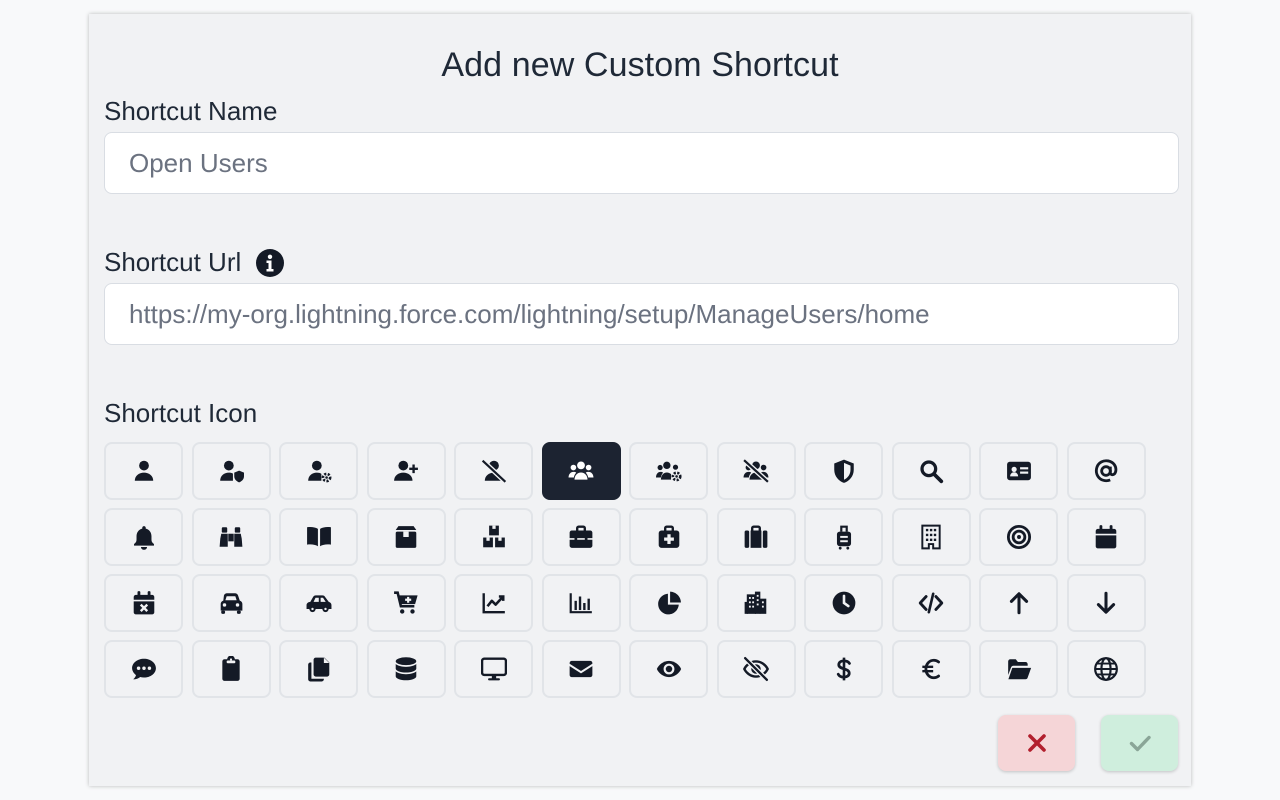 This screenshot has width=1280, height=800. I want to click on database-icon, so click(406, 669).